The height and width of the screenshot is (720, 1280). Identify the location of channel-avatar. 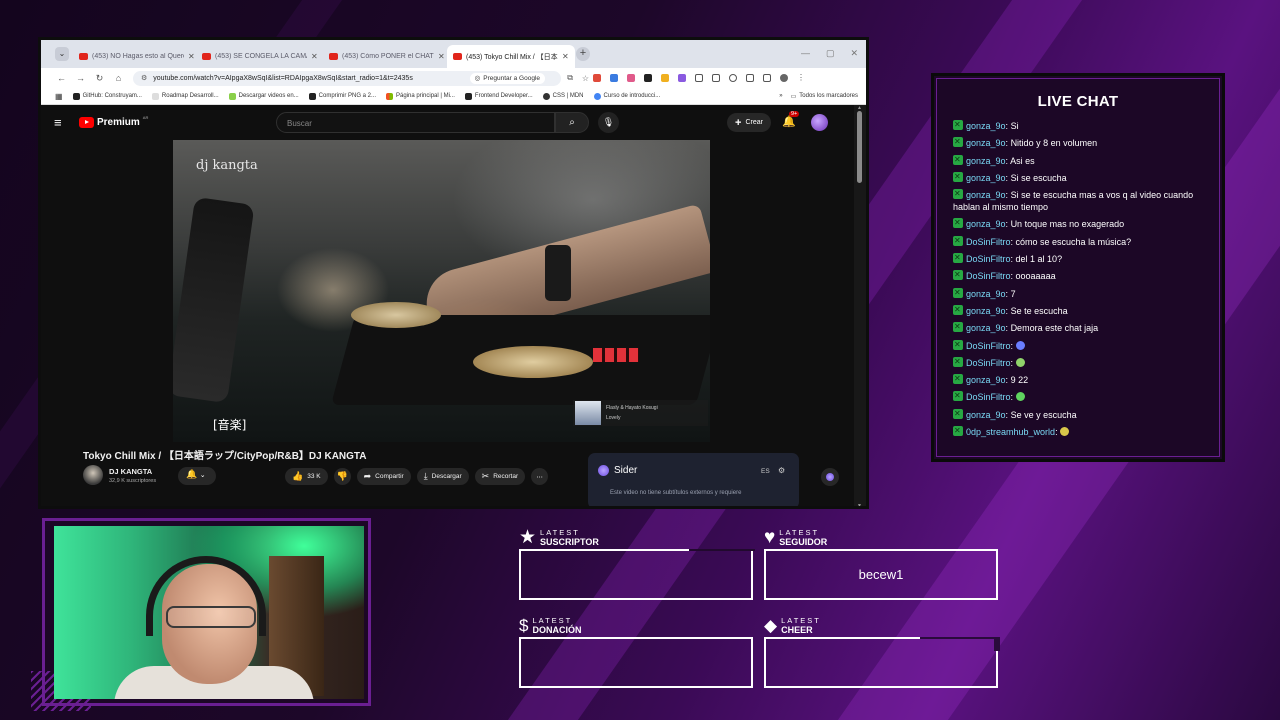
(93, 475).